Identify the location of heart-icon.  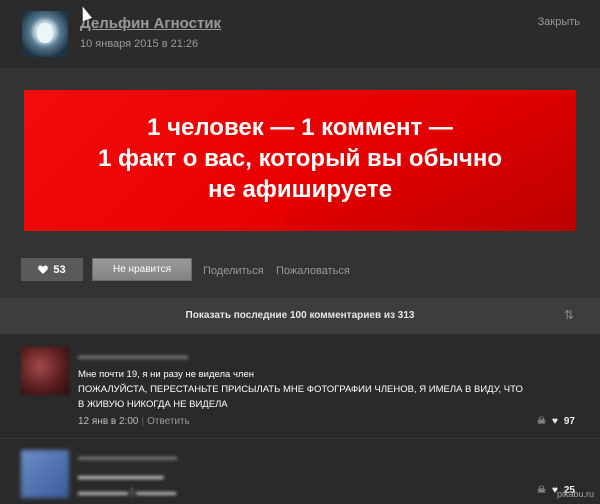
(43, 269).